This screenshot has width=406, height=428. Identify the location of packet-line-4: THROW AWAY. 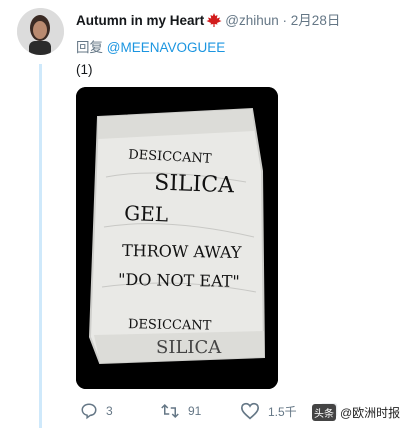
(182, 251).